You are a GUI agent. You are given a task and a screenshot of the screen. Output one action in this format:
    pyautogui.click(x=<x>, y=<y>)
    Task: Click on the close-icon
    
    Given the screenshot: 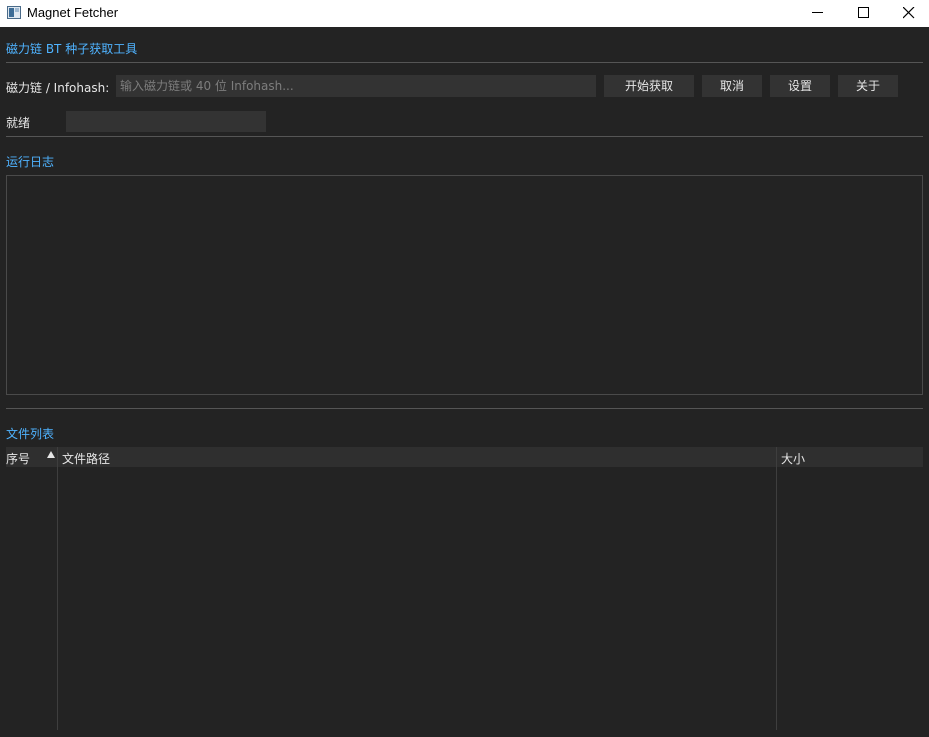 What is the action you would take?
    pyautogui.click(x=909, y=13)
    